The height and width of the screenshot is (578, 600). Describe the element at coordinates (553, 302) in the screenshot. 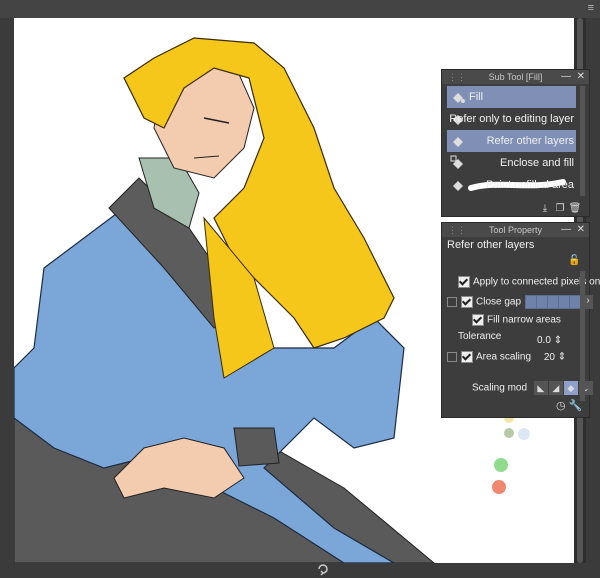

I see `close-gap-level-selector` at that location.